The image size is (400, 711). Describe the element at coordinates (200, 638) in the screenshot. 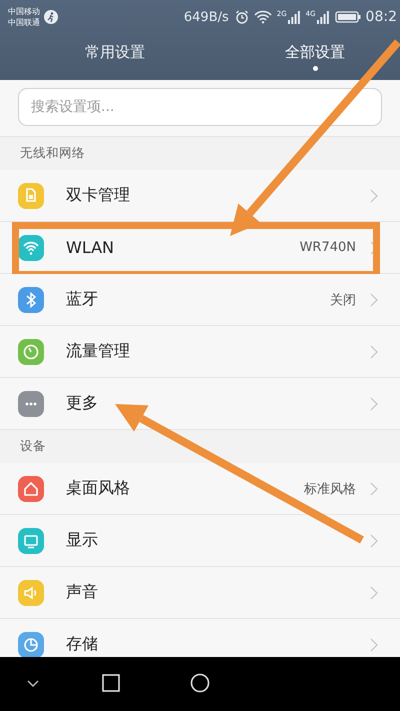

I see `settings-row: 存储` at that location.